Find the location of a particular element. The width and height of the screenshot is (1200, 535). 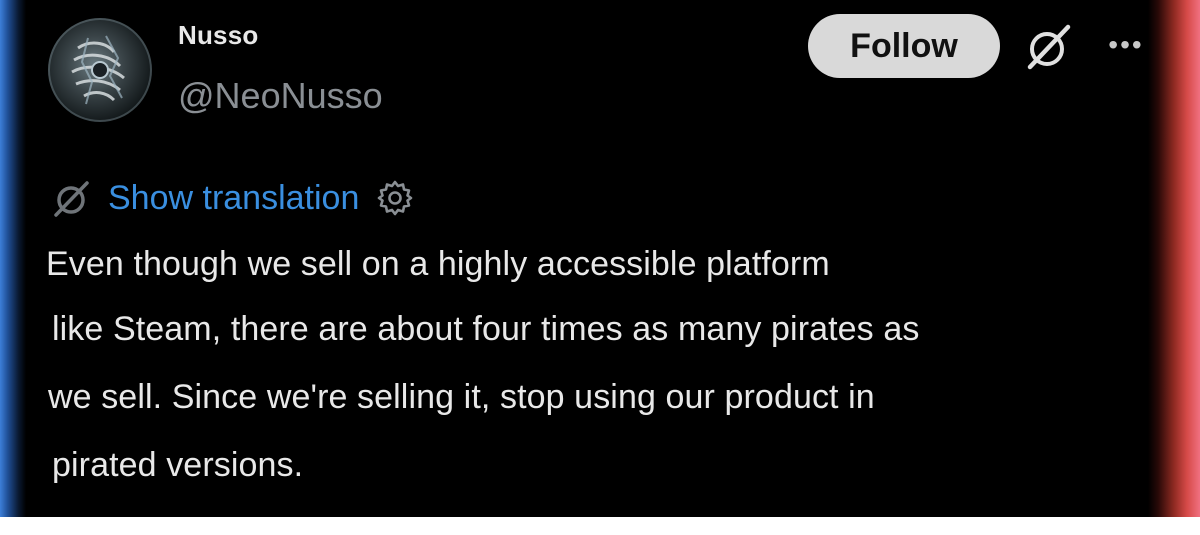

right-edge-glow is located at coordinates (1174, 258).